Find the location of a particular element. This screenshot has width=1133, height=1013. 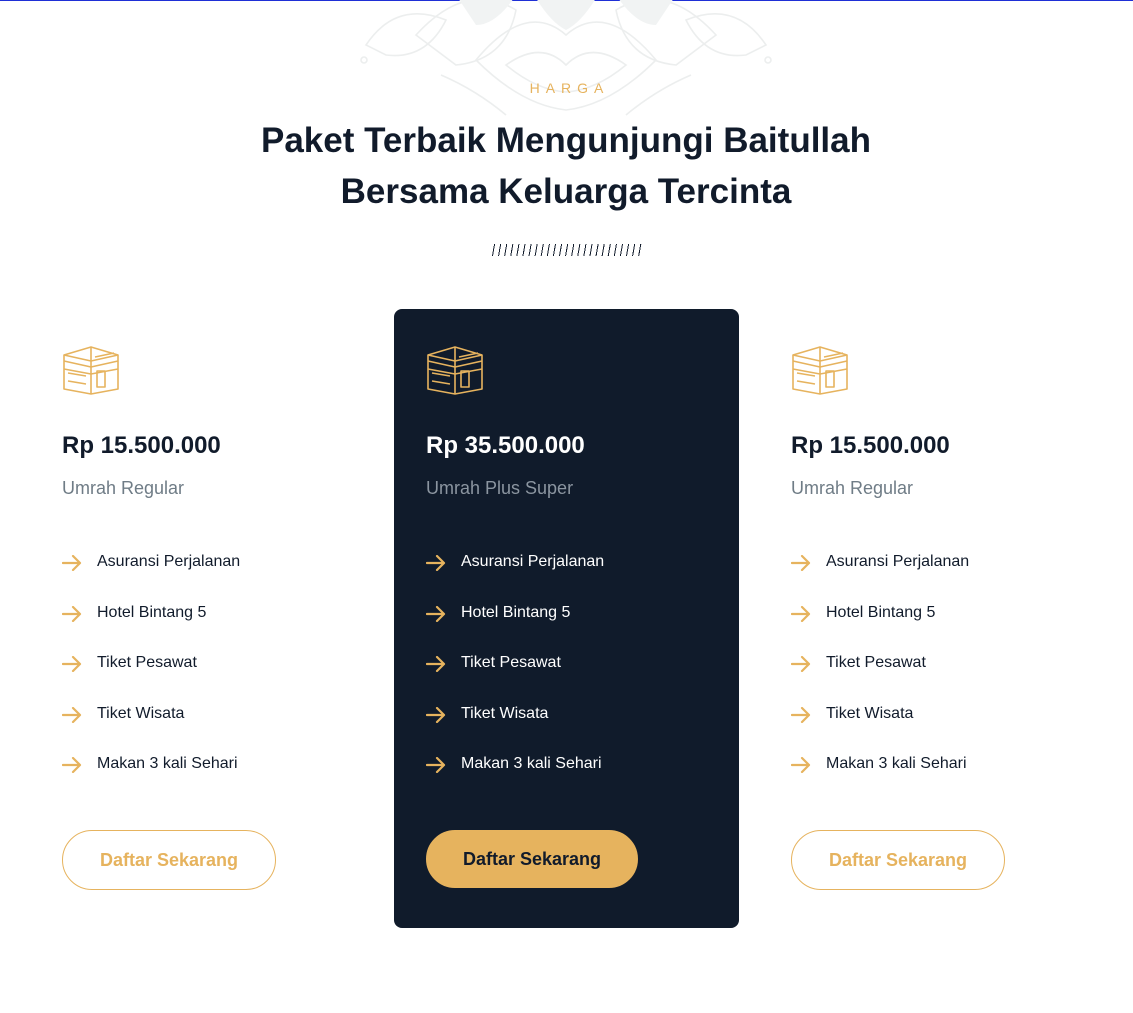

plan-name: Umrah Plus Super is located at coordinates (500, 488).